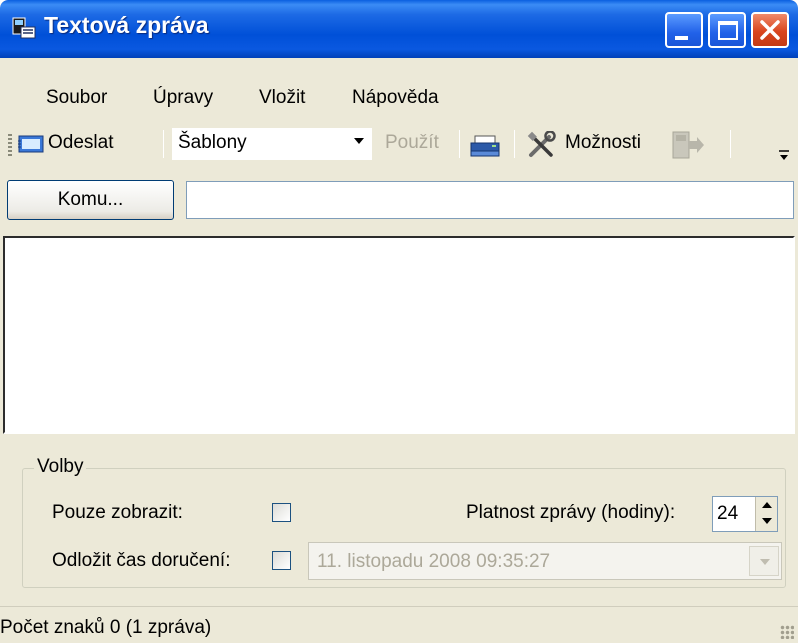 The width and height of the screenshot is (798, 643). What do you see at coordinates (282, 98) in the screenshot?
I see `menu-insert: Vložit` at bounding box center [282, 98].